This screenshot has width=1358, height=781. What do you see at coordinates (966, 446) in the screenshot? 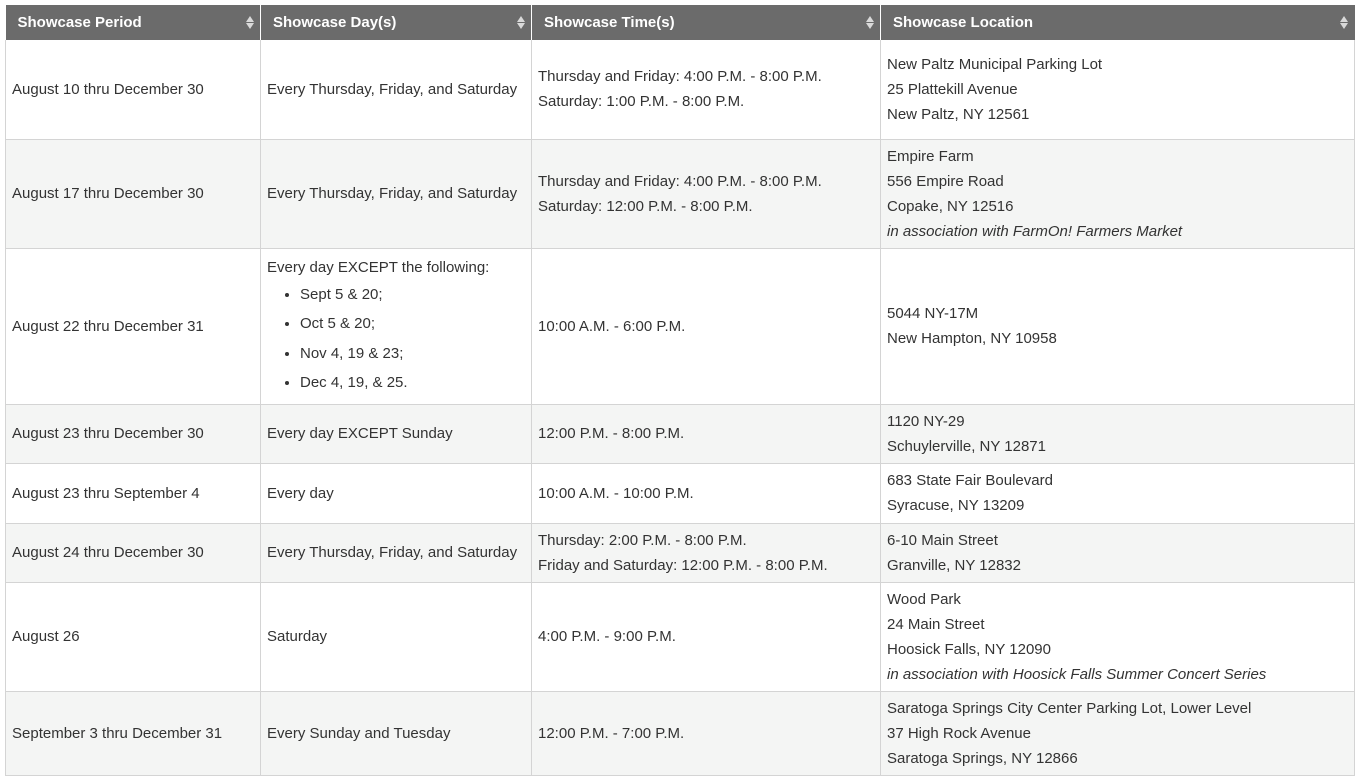
I see `location-line: Schuylerville, NY 12871` at bounding box center [966, 446].